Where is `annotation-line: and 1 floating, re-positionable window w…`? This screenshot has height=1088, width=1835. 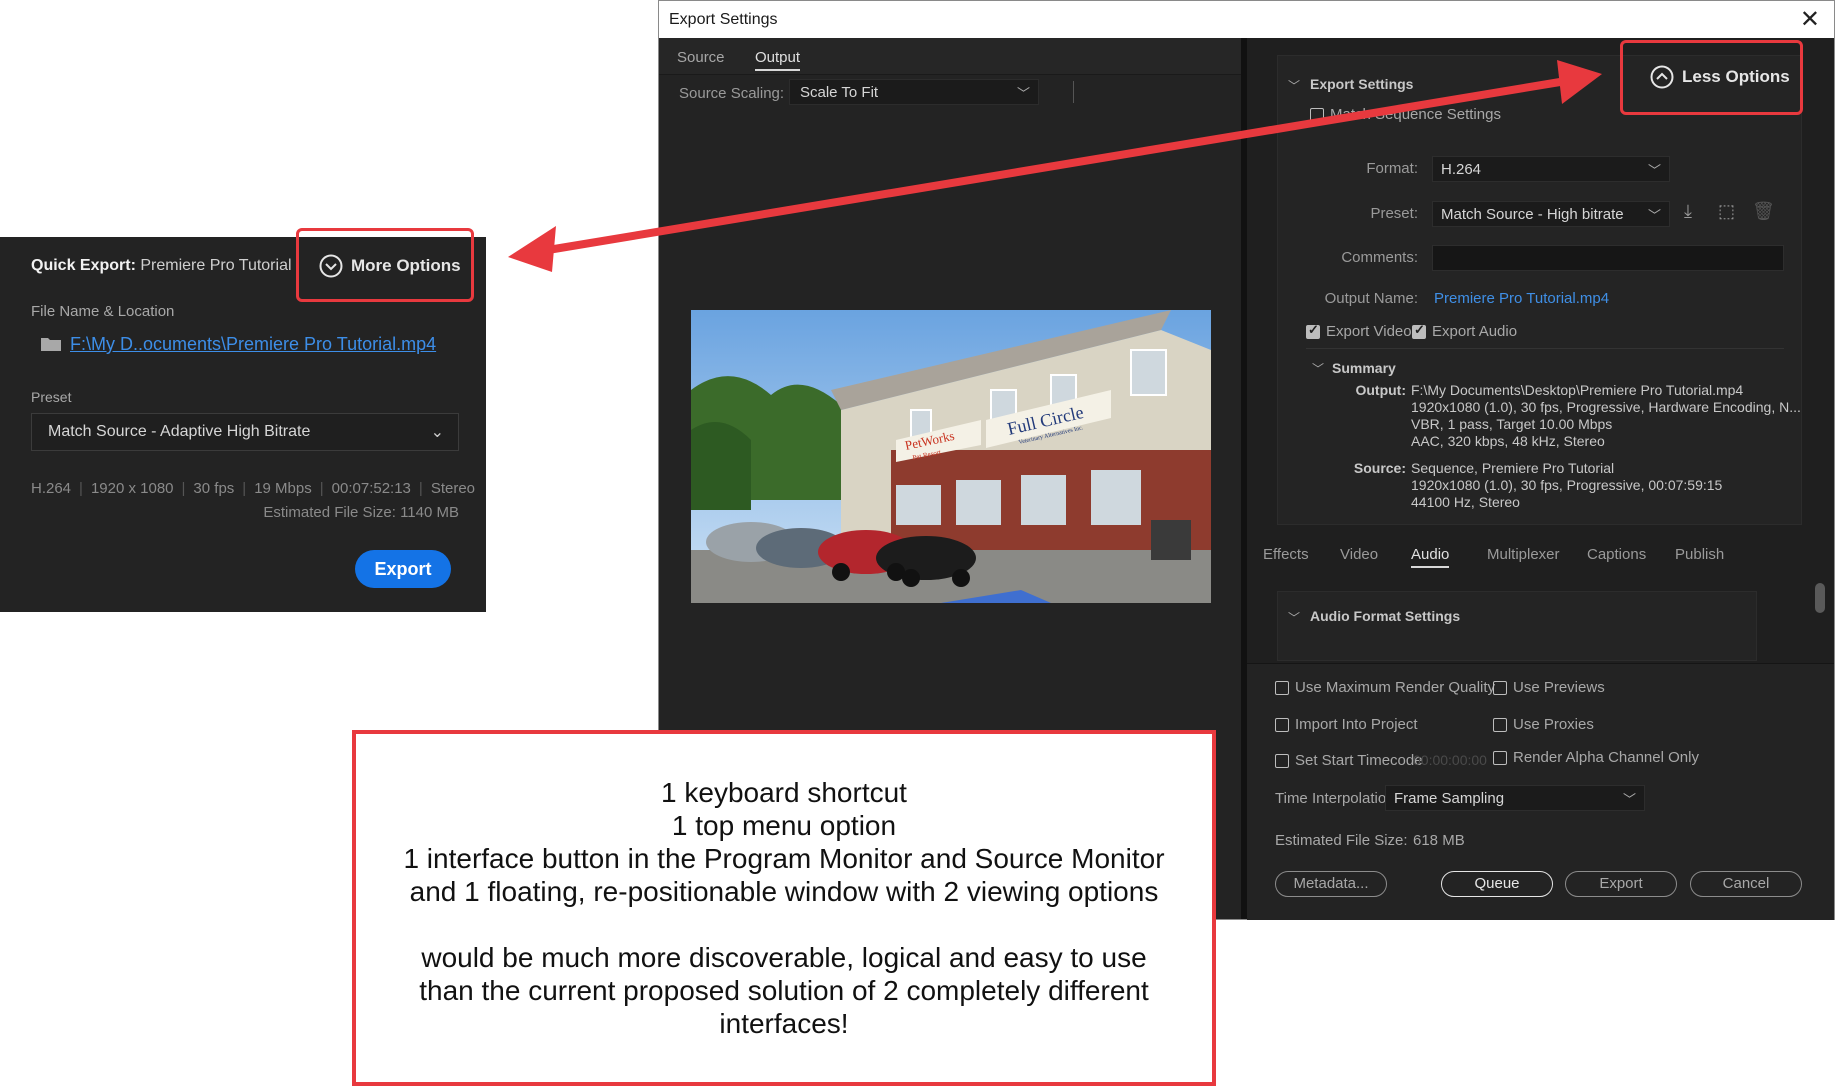
annotation-line: and 1 floating, re-positionable window w… is located at coordinates (784, 891).